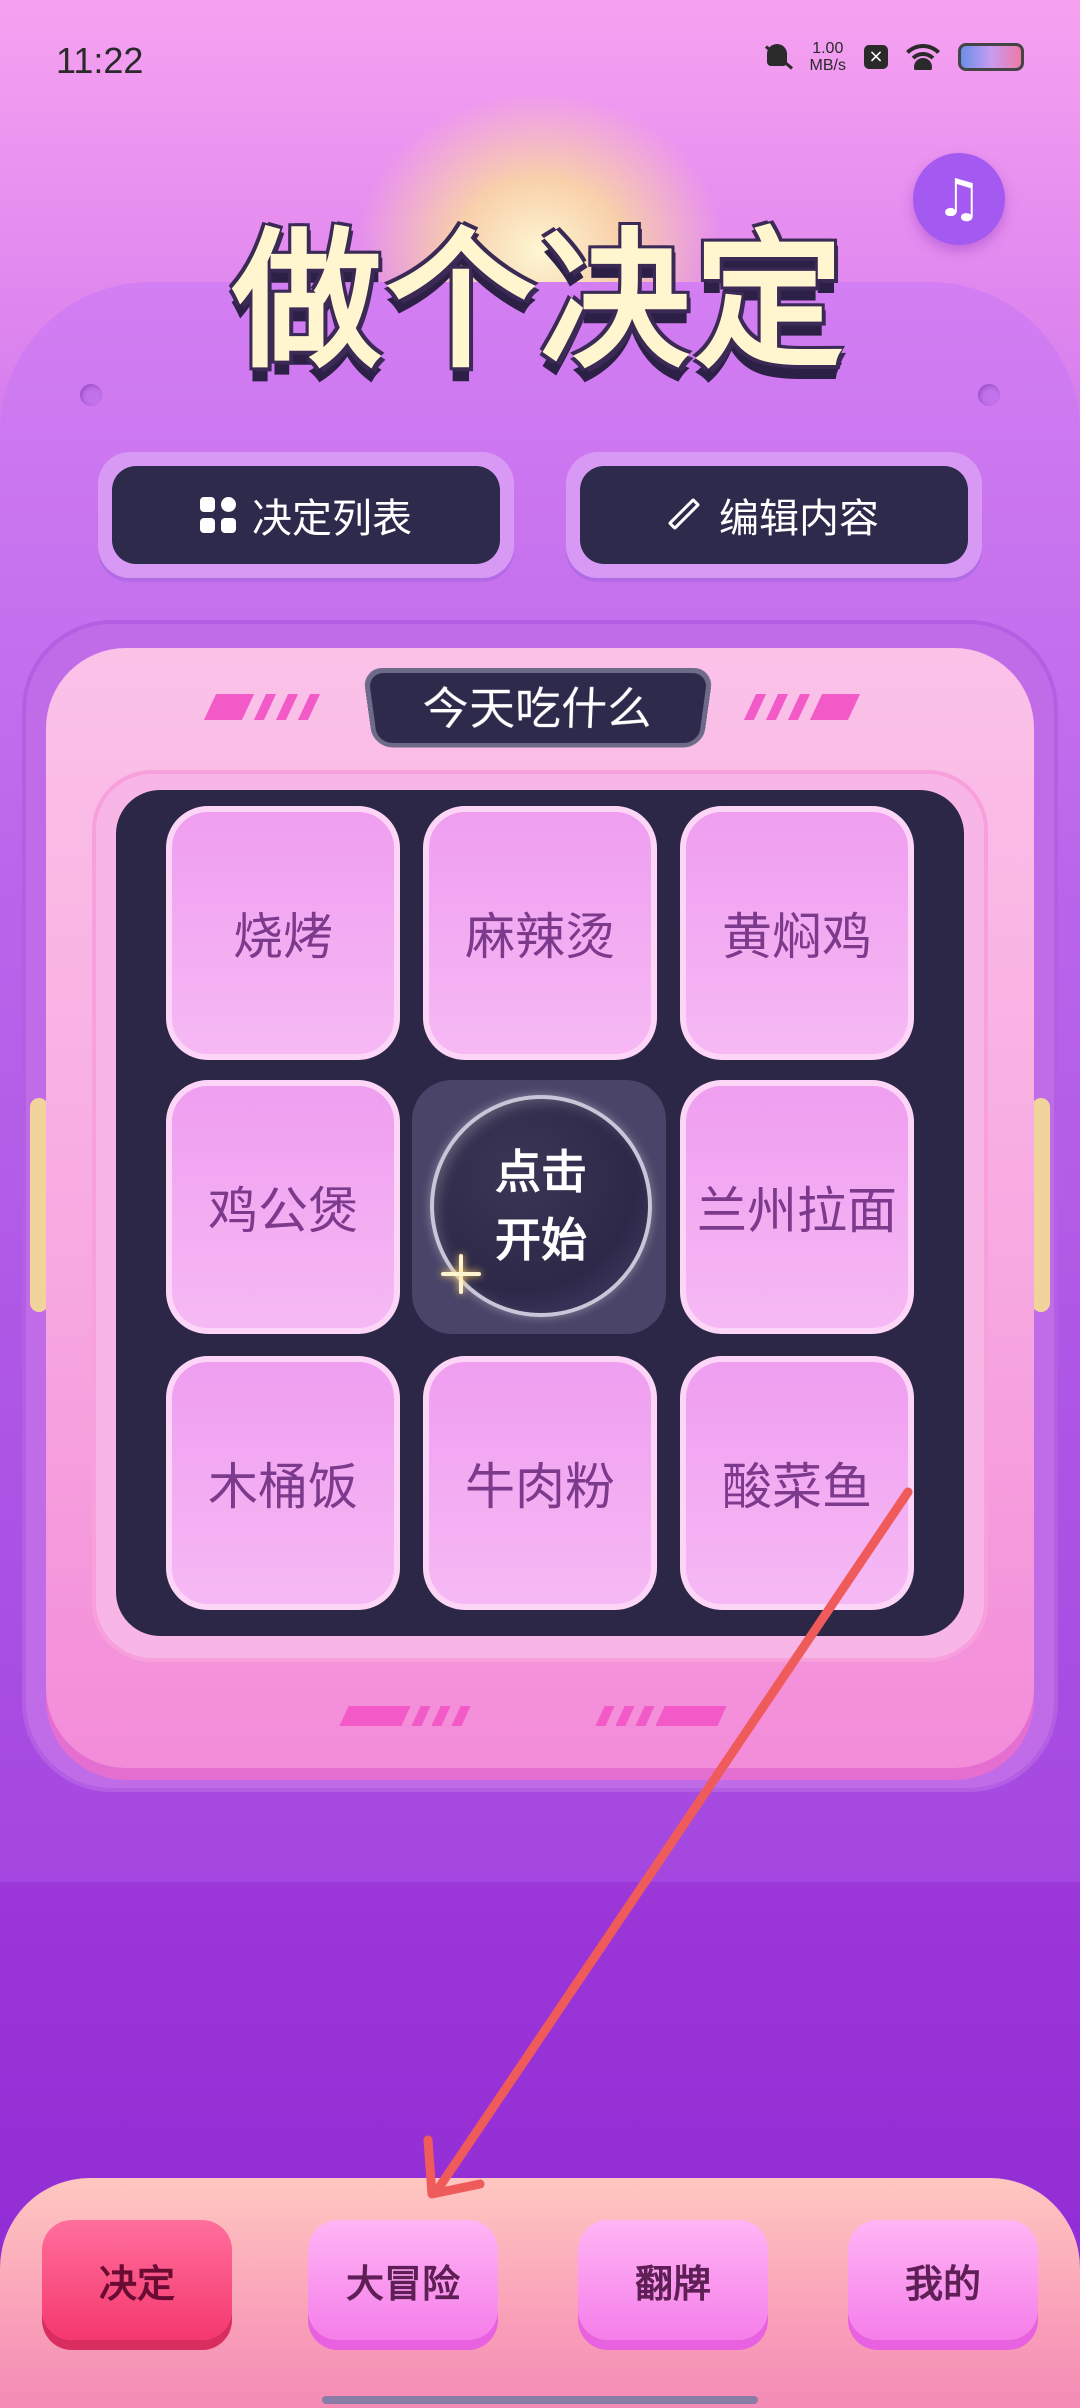  What do you see at coordinates (673, 2280) in the screenshot?
I see `tab-flip-card: 翻牌` at bounding box center [673, 2280].